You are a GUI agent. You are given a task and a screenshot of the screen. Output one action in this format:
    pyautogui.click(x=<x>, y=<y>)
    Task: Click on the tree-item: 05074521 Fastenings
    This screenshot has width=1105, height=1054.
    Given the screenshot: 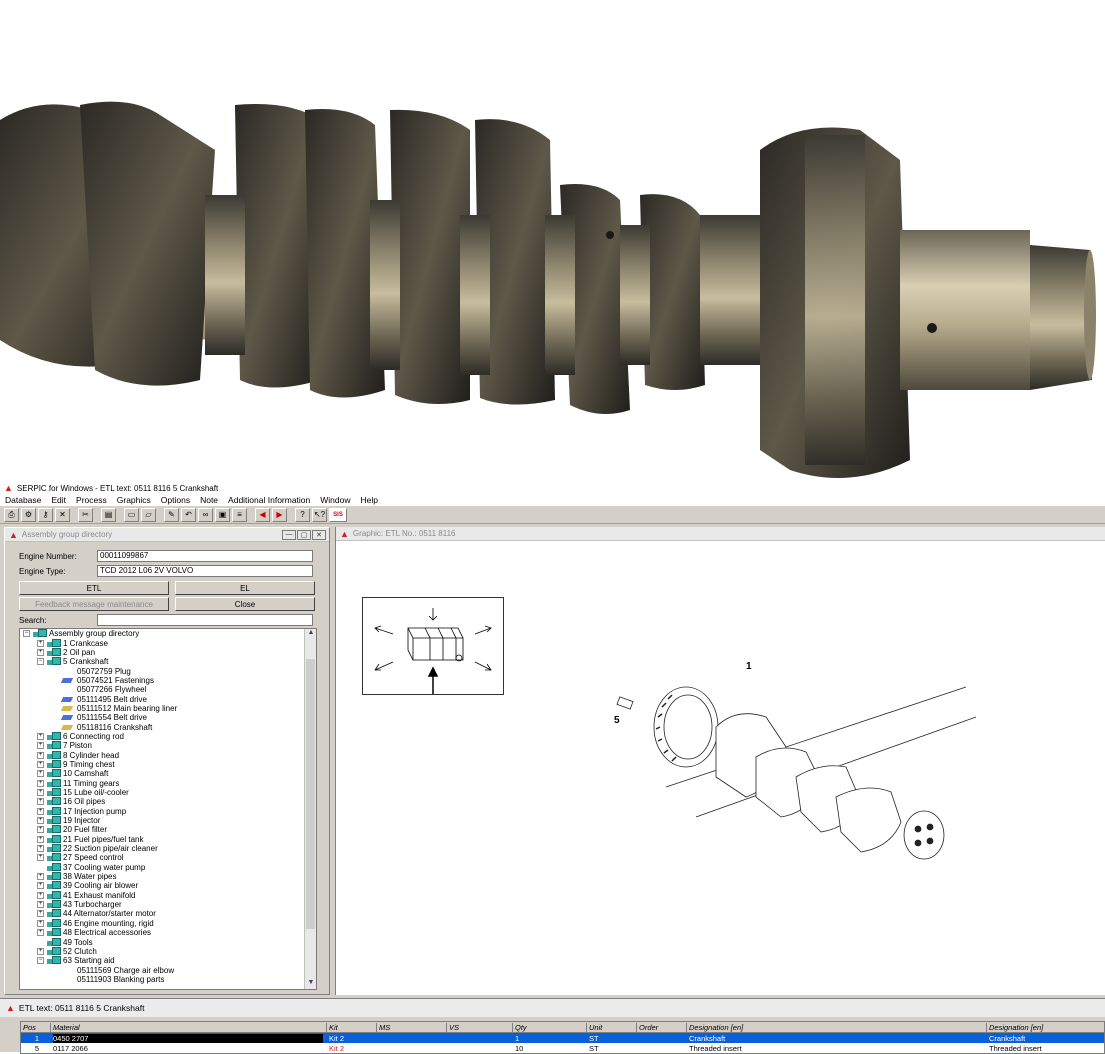 What is the action you would take?
    pyautogui.click(x=168, y=680)
    